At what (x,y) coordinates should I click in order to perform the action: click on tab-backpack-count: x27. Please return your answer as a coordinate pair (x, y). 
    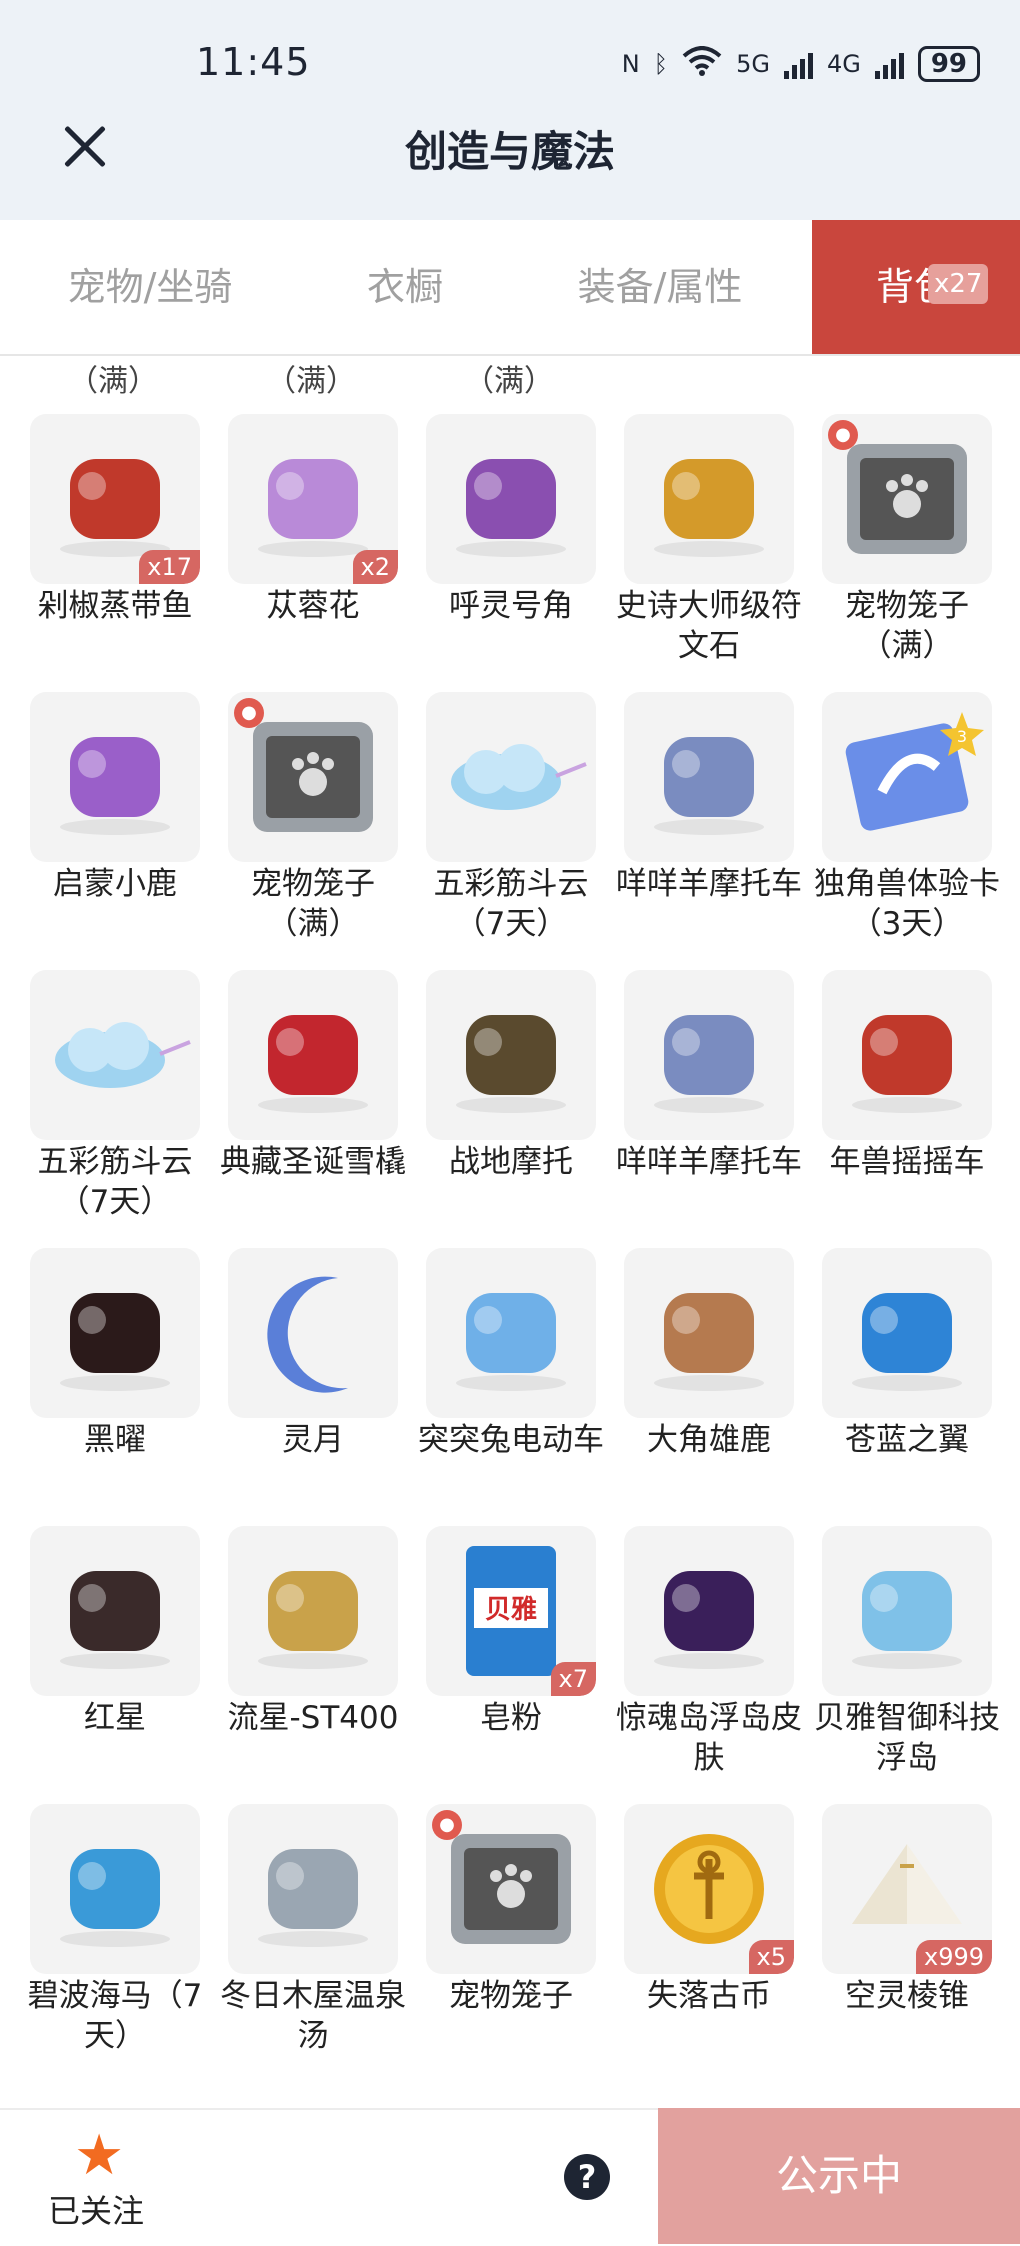
    Looking at the image, I should click on (958, 284).